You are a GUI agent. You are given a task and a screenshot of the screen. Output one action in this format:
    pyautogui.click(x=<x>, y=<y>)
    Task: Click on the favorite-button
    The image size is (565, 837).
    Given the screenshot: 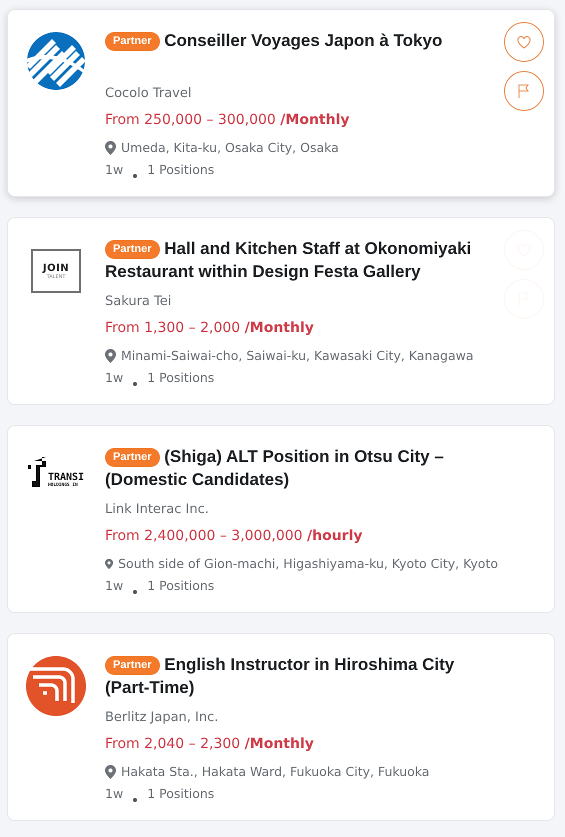 What is the action you would take?
    pyautogui.click(x=524, y=42)
    